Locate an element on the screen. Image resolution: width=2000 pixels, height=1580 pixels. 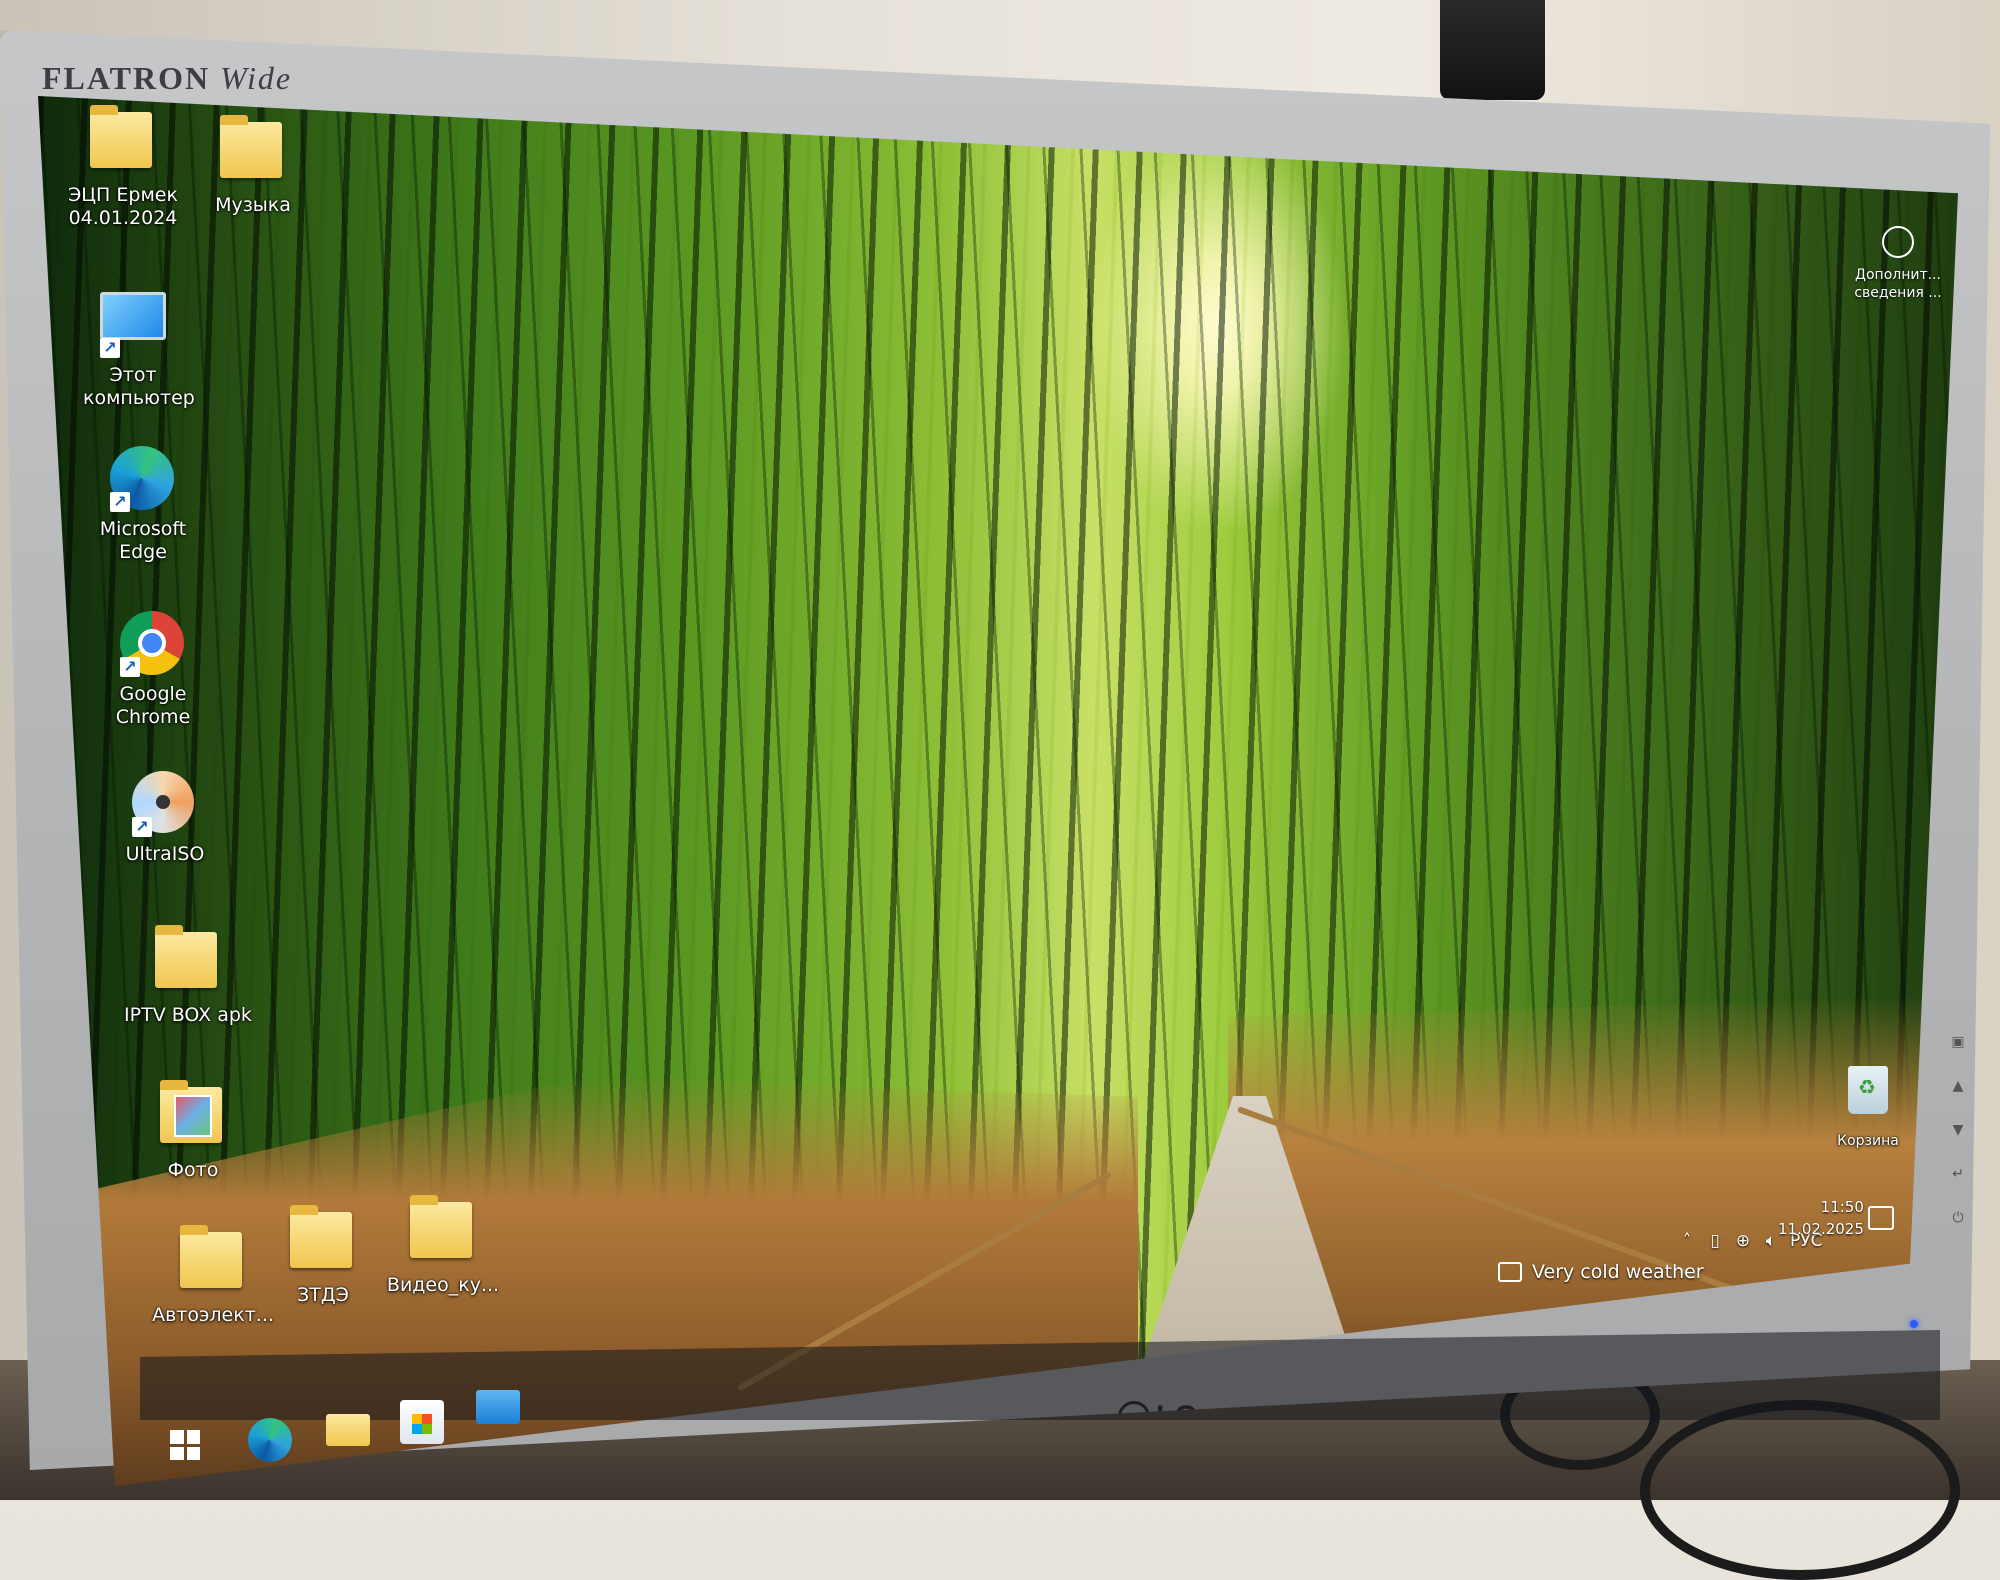
icon-label: Microsoft Edge is located at coordinates (143, 540).